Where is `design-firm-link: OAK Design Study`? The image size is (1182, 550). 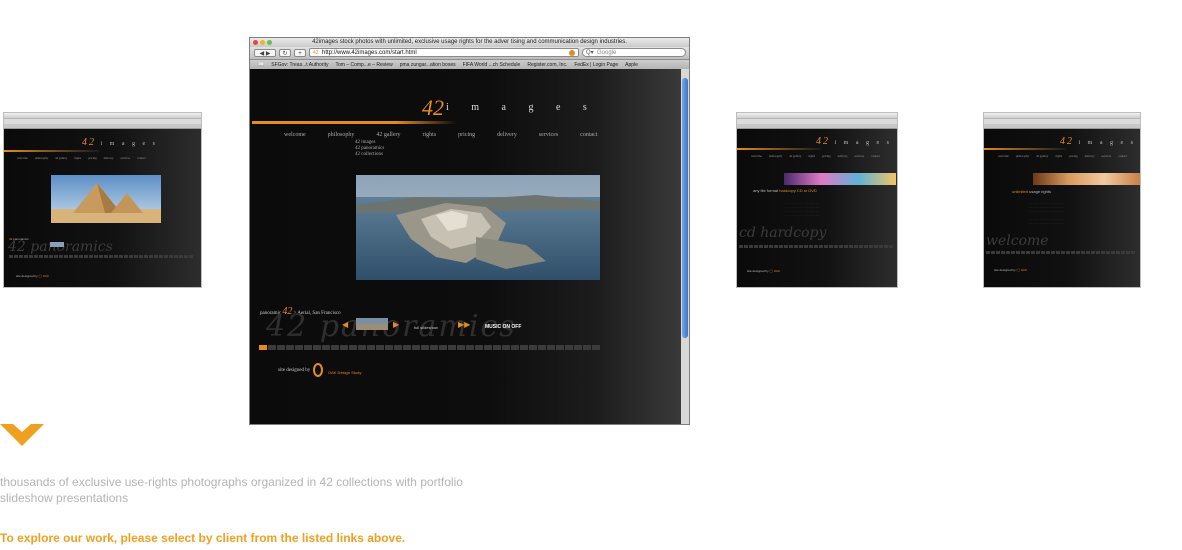 design-firm-link: OAK Design Study is located at coordinates (344, 372).